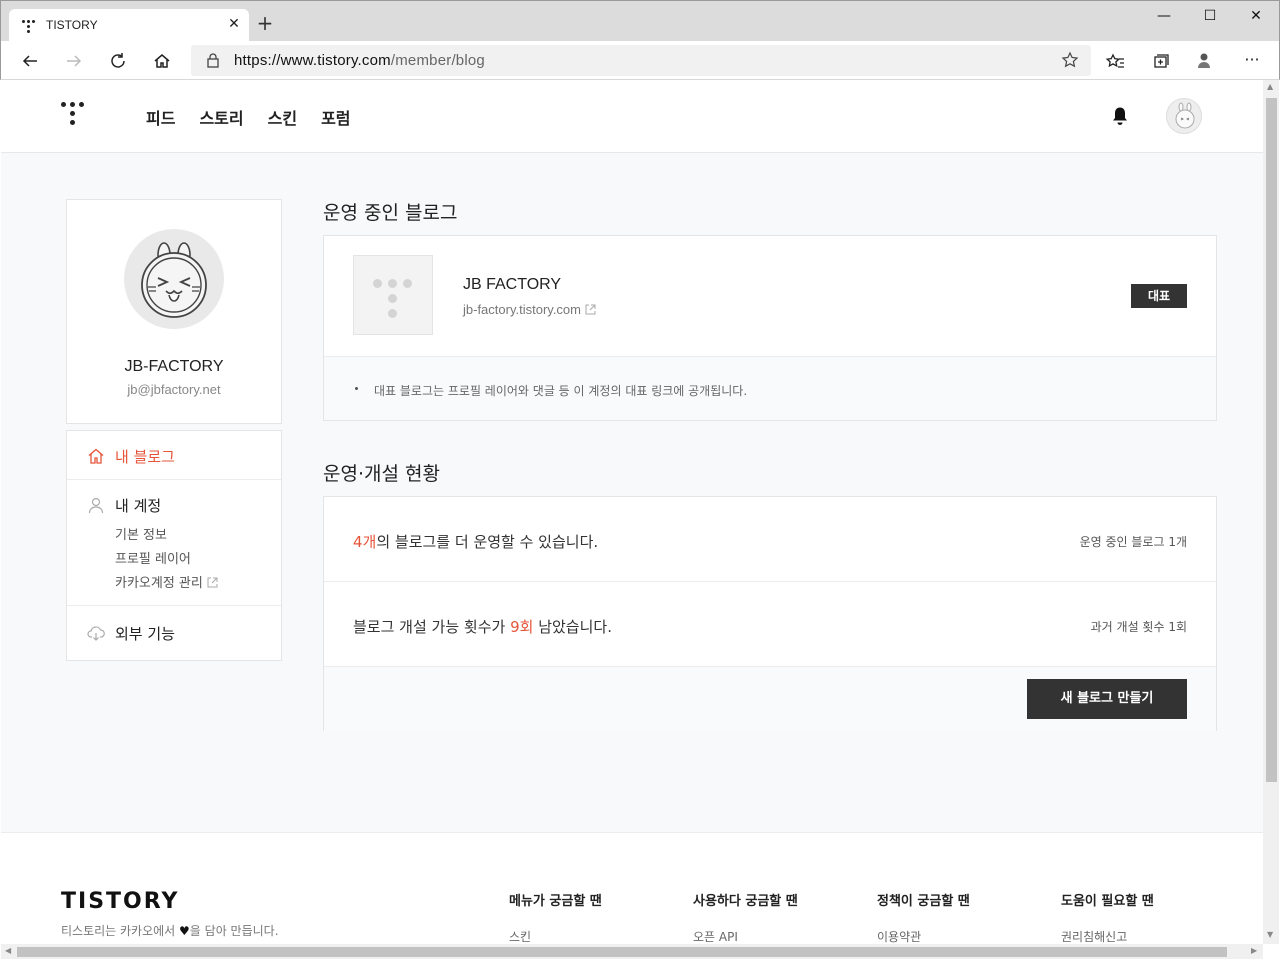  I want to click on representative-badge: 대표, so click(1159, 296).